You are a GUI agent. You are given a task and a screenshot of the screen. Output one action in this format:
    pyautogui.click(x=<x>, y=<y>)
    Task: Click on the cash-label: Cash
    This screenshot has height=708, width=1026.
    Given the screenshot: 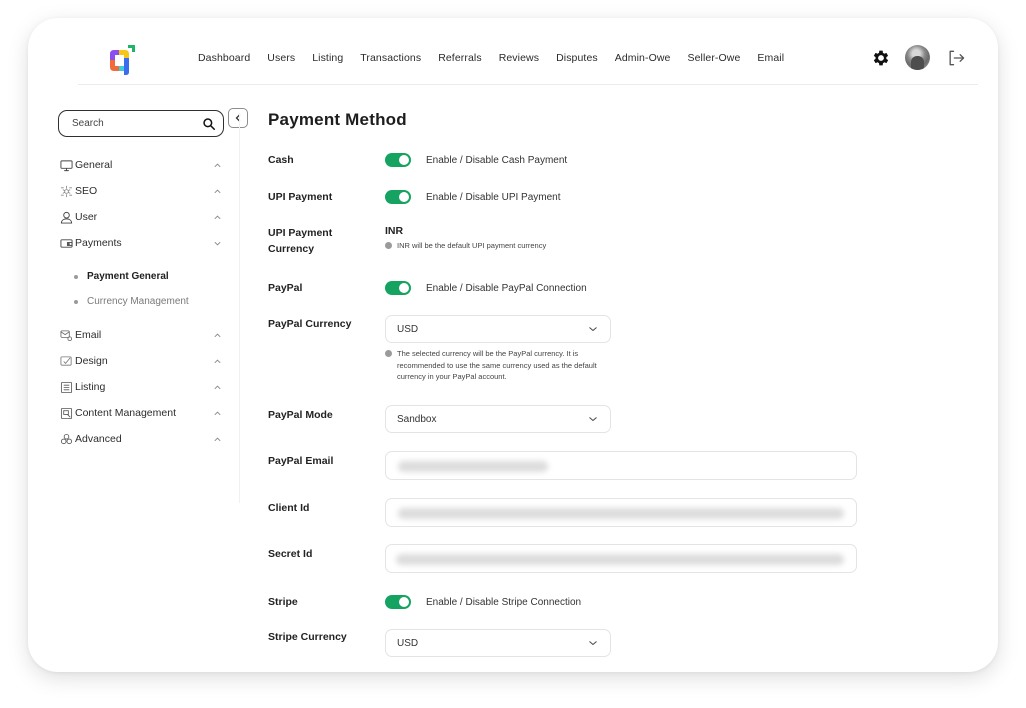 What is the action you would take?
    pyautogui.click(x=281, y=160)
    